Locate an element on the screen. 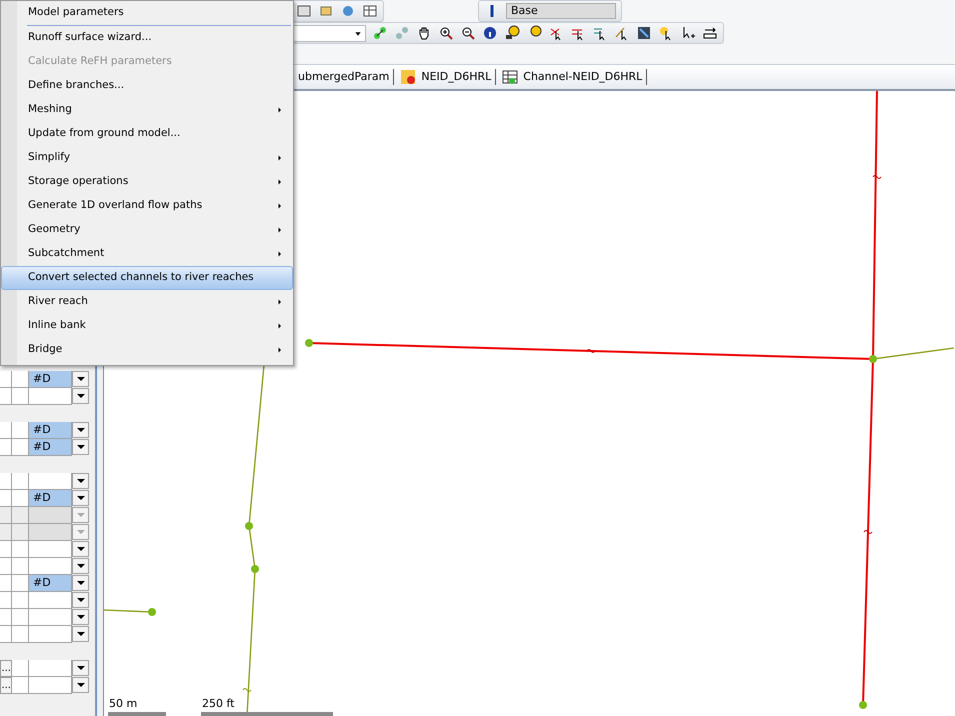  menu-item: Meshing is located at coordinates (147, 110).